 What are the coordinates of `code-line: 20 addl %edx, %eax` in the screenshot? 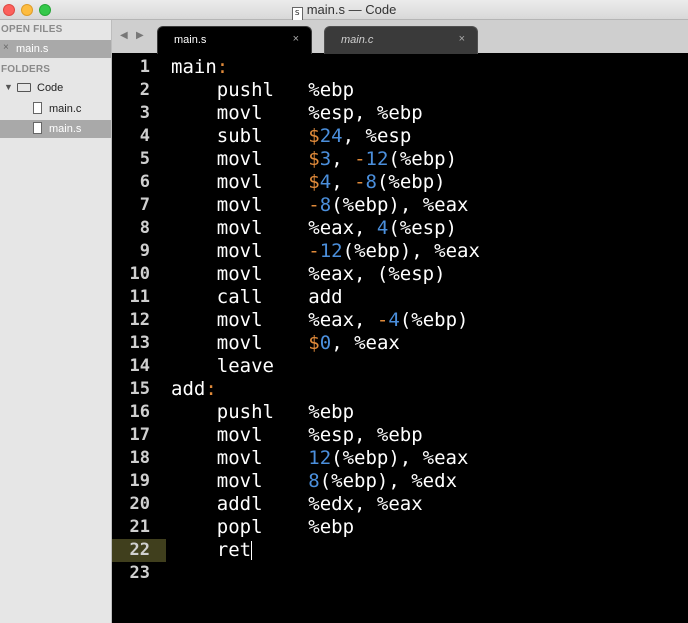 It's located at (400, 504).